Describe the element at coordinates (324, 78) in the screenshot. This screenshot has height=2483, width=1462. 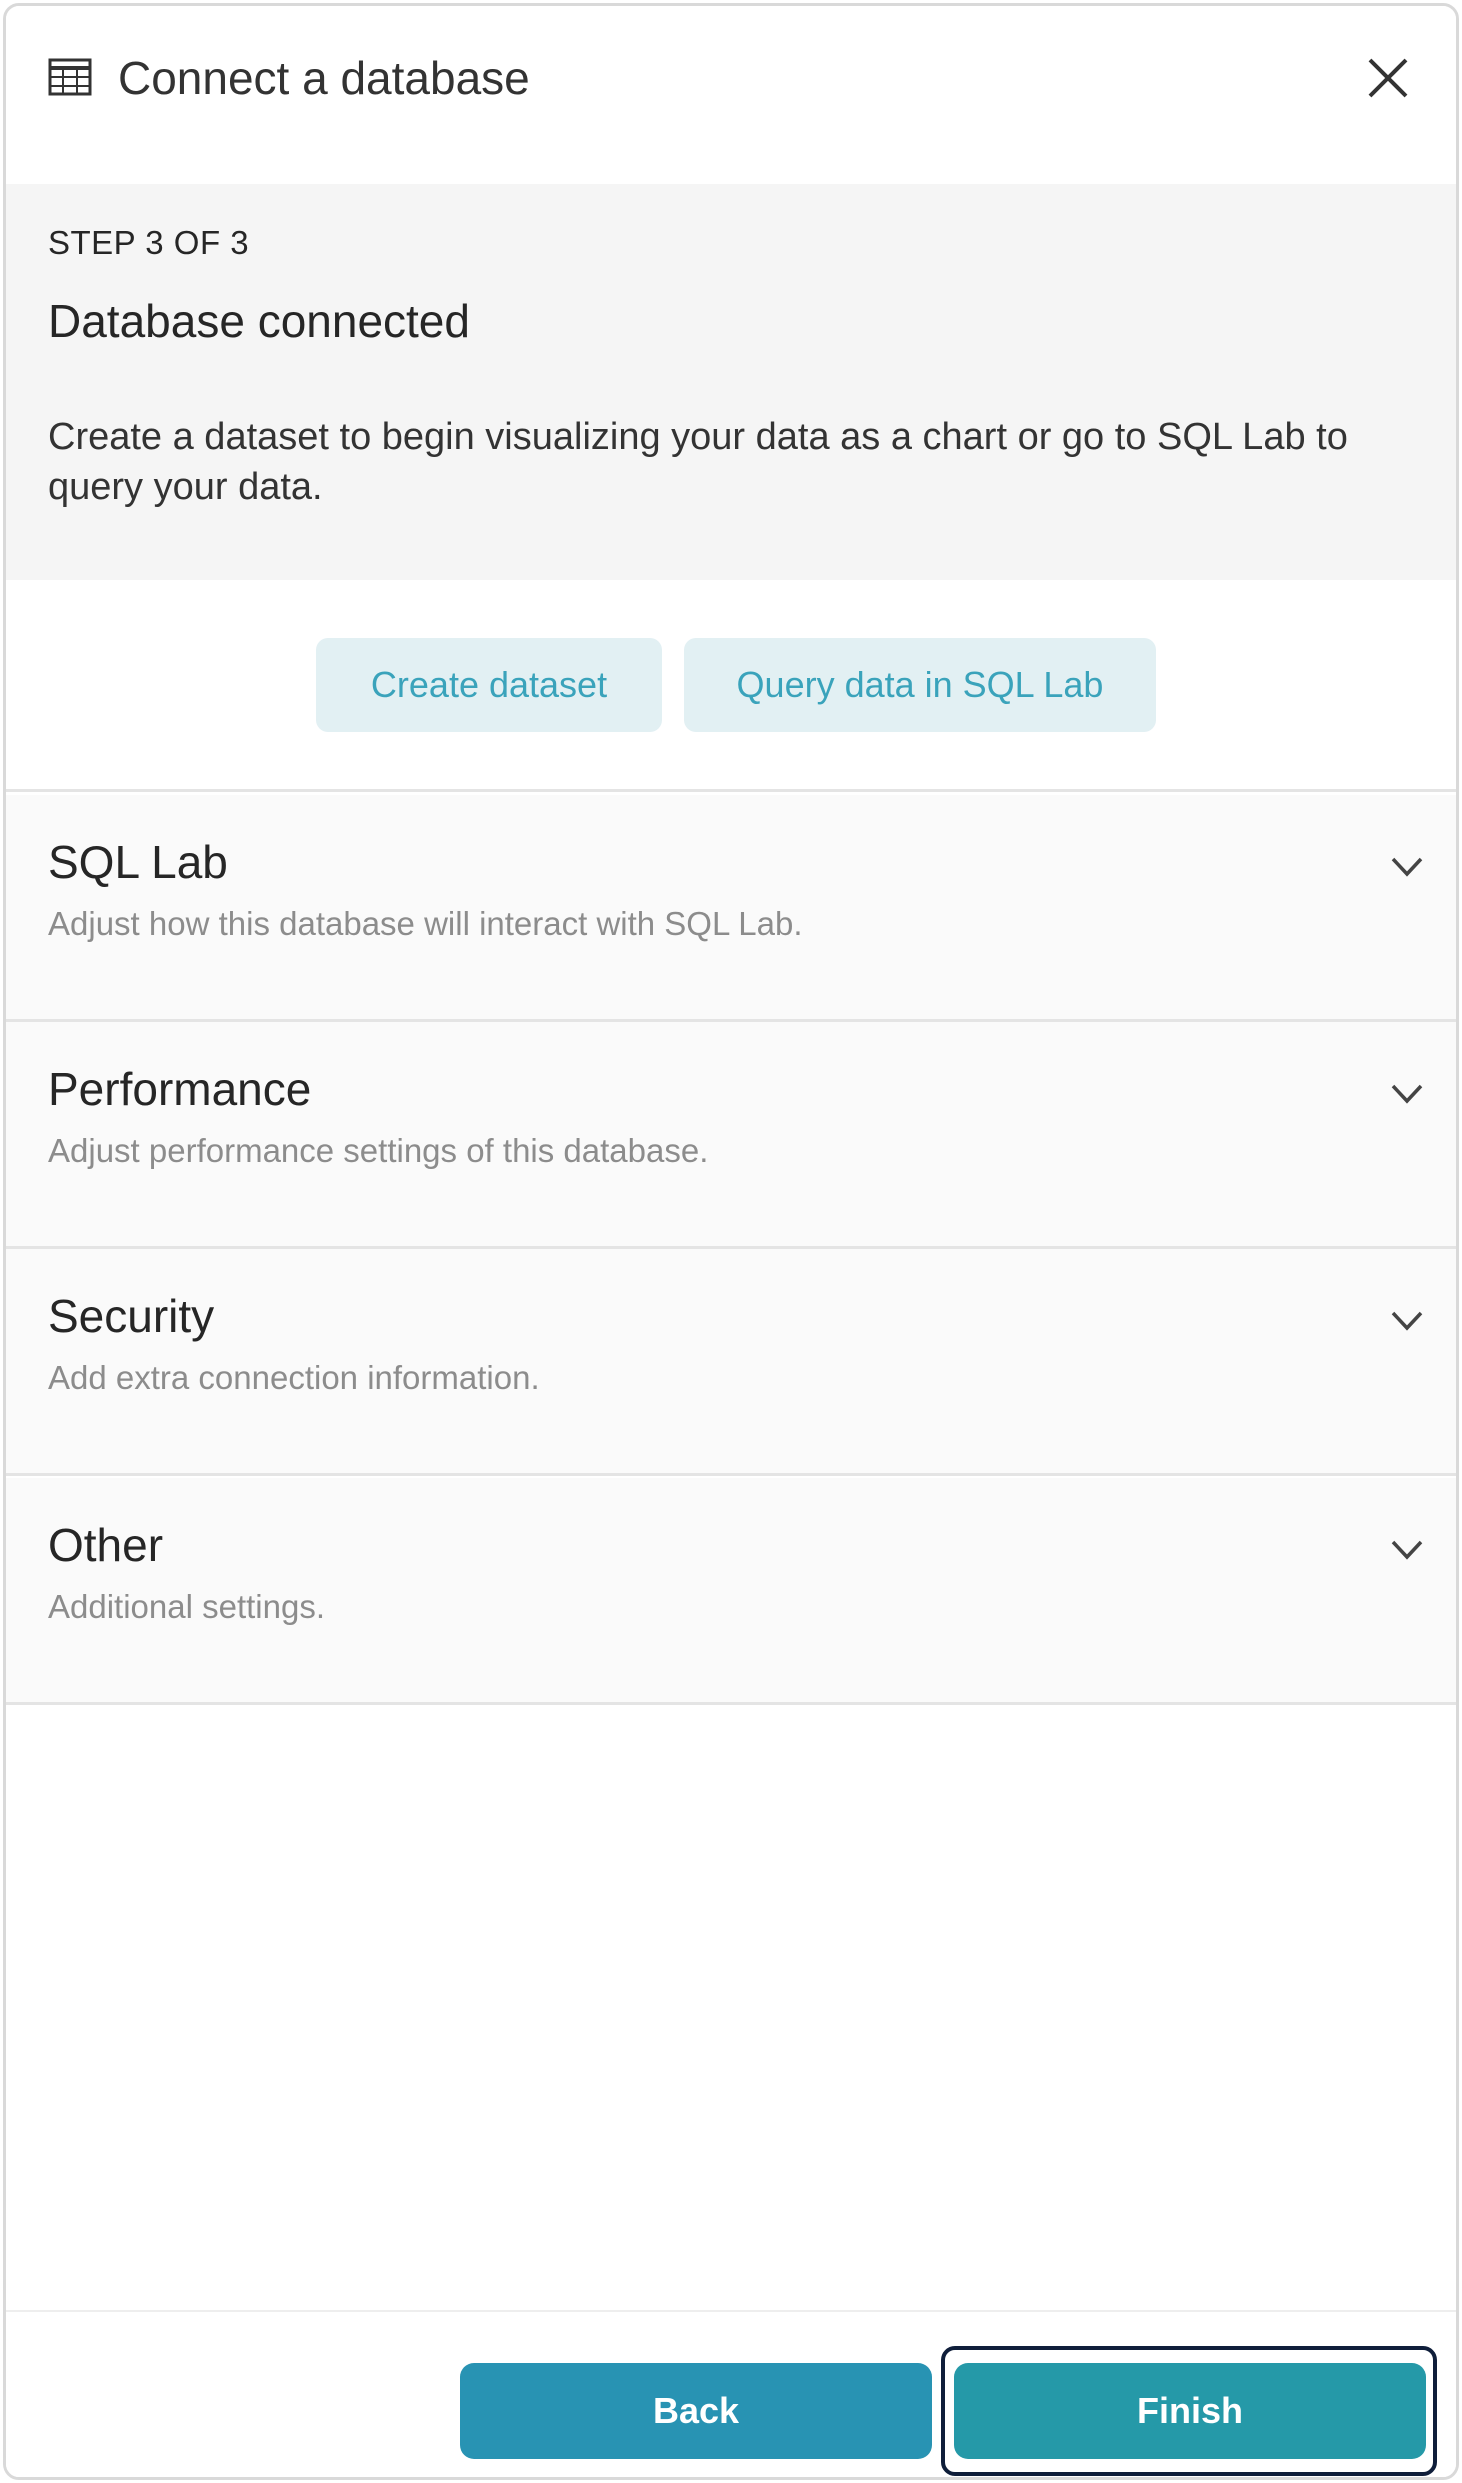
I see `modal-title: Connect a database` at that location.